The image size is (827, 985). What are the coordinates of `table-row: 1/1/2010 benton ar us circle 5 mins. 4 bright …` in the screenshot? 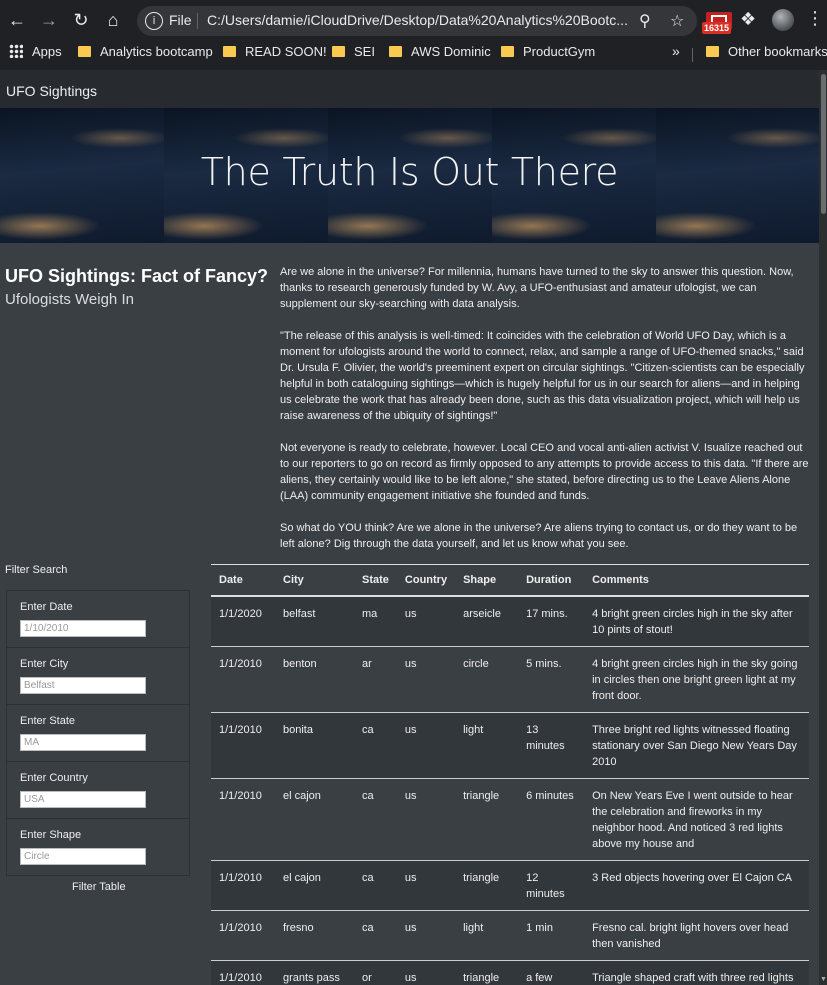 It's located at (510, 679).